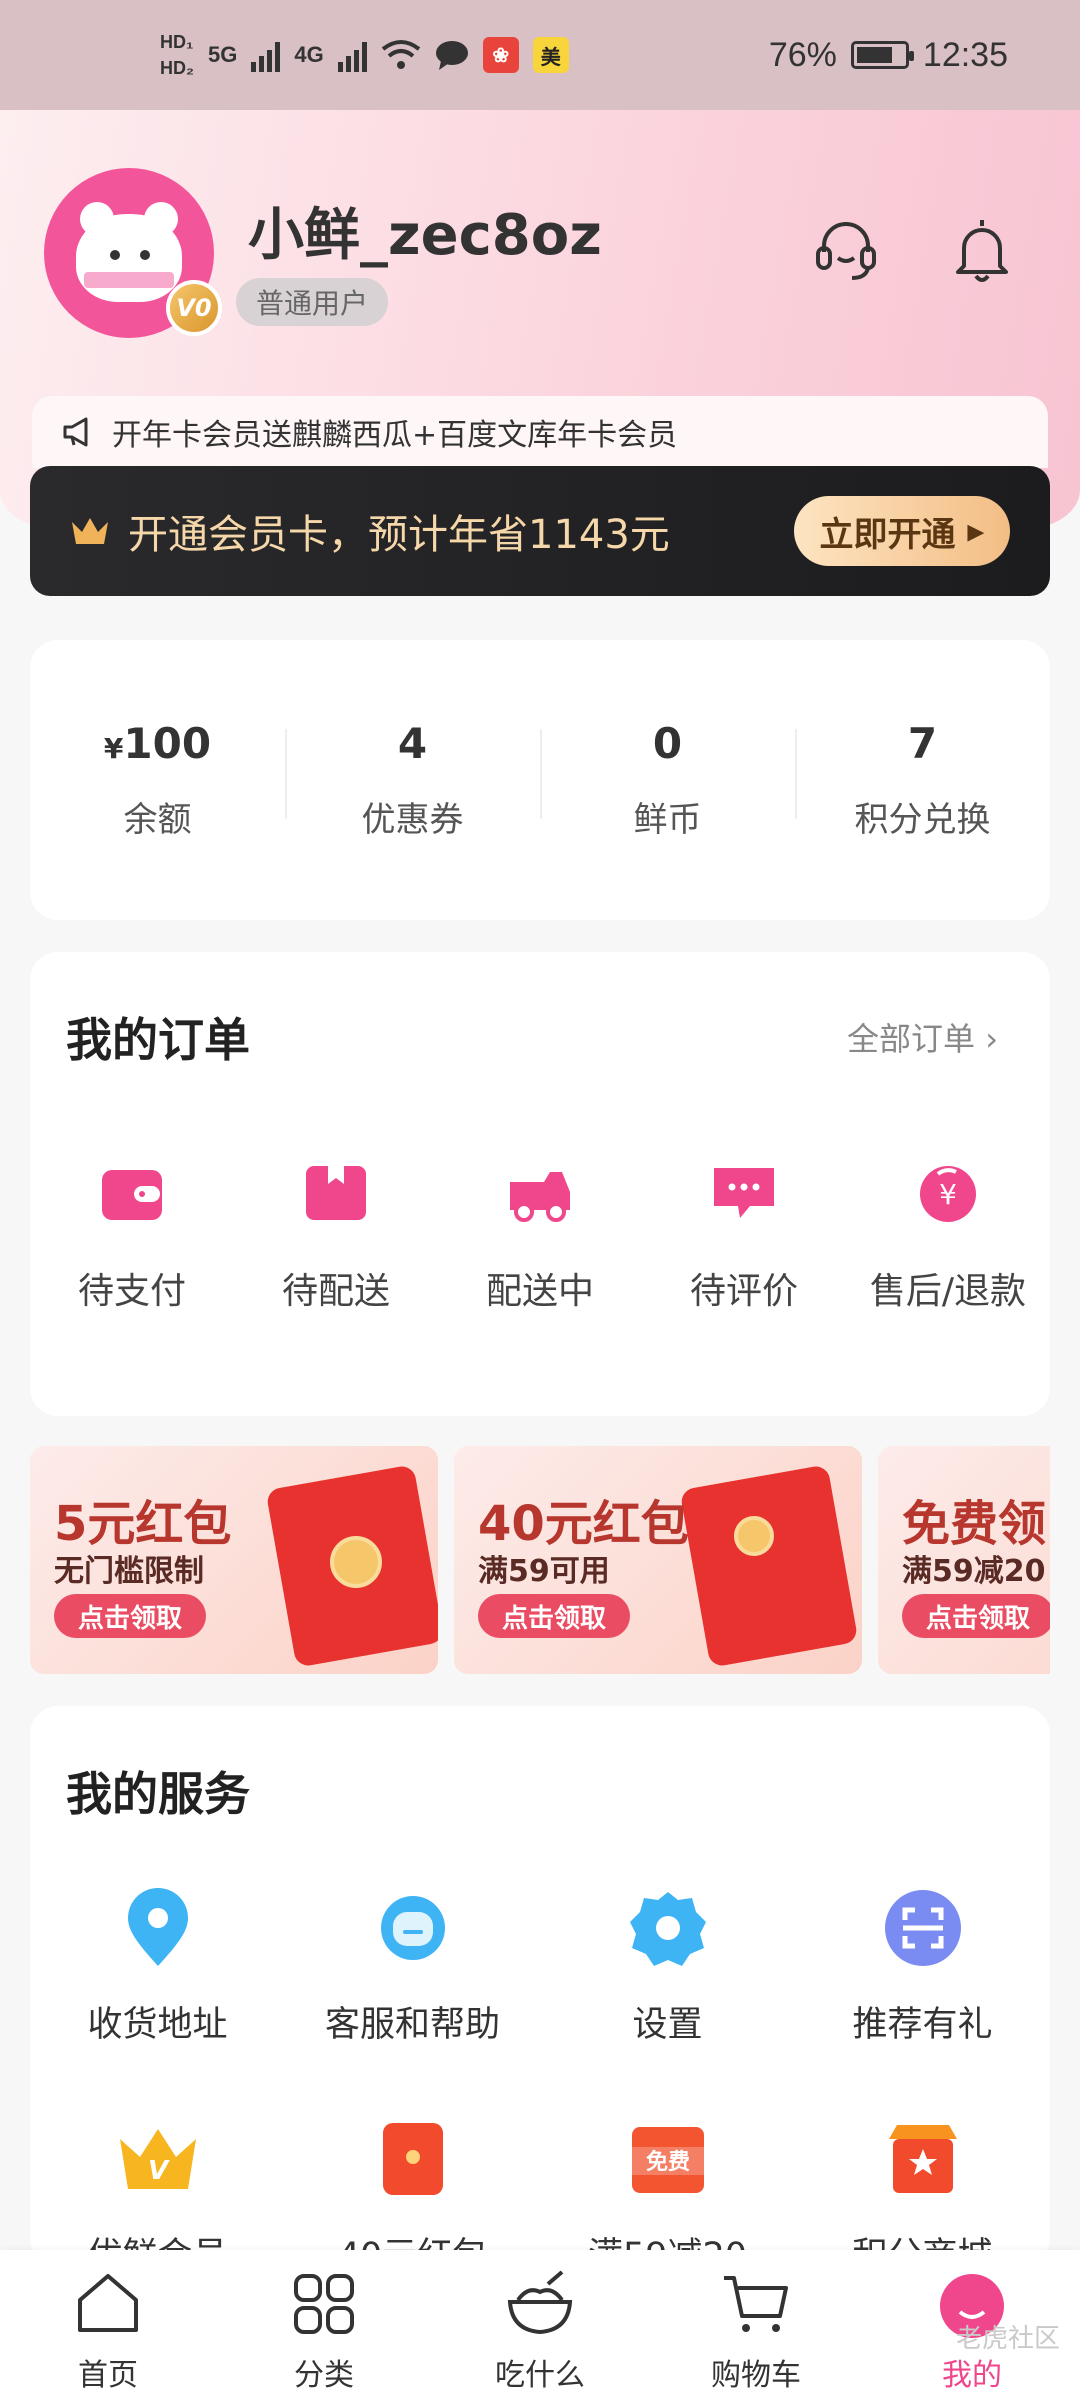  I want to click on username: 小鲜_zec8oz, so click(425, 230).